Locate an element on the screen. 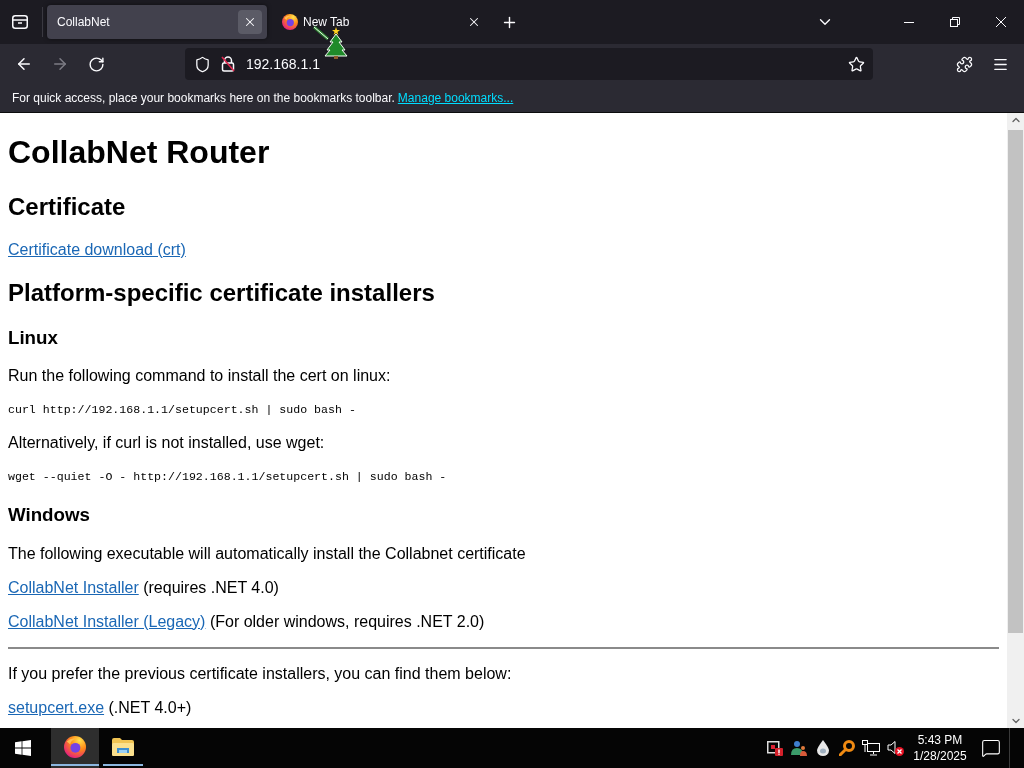 This screenshot has width=1024, height=768. tab-title: New Tab is located at coordinates (327, 22).